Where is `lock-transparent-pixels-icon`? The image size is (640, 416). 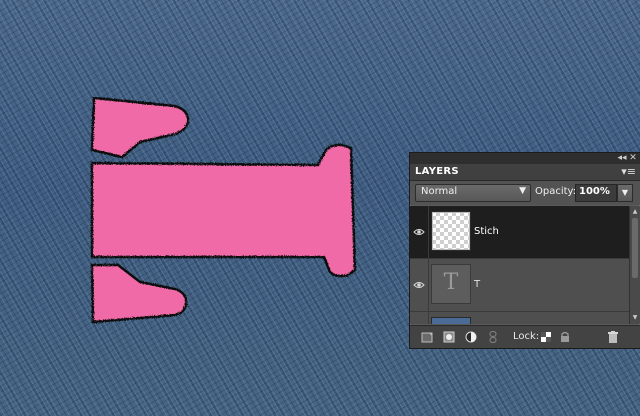 lock-transparent-pixels-icon is located at coordinates (546, 337).